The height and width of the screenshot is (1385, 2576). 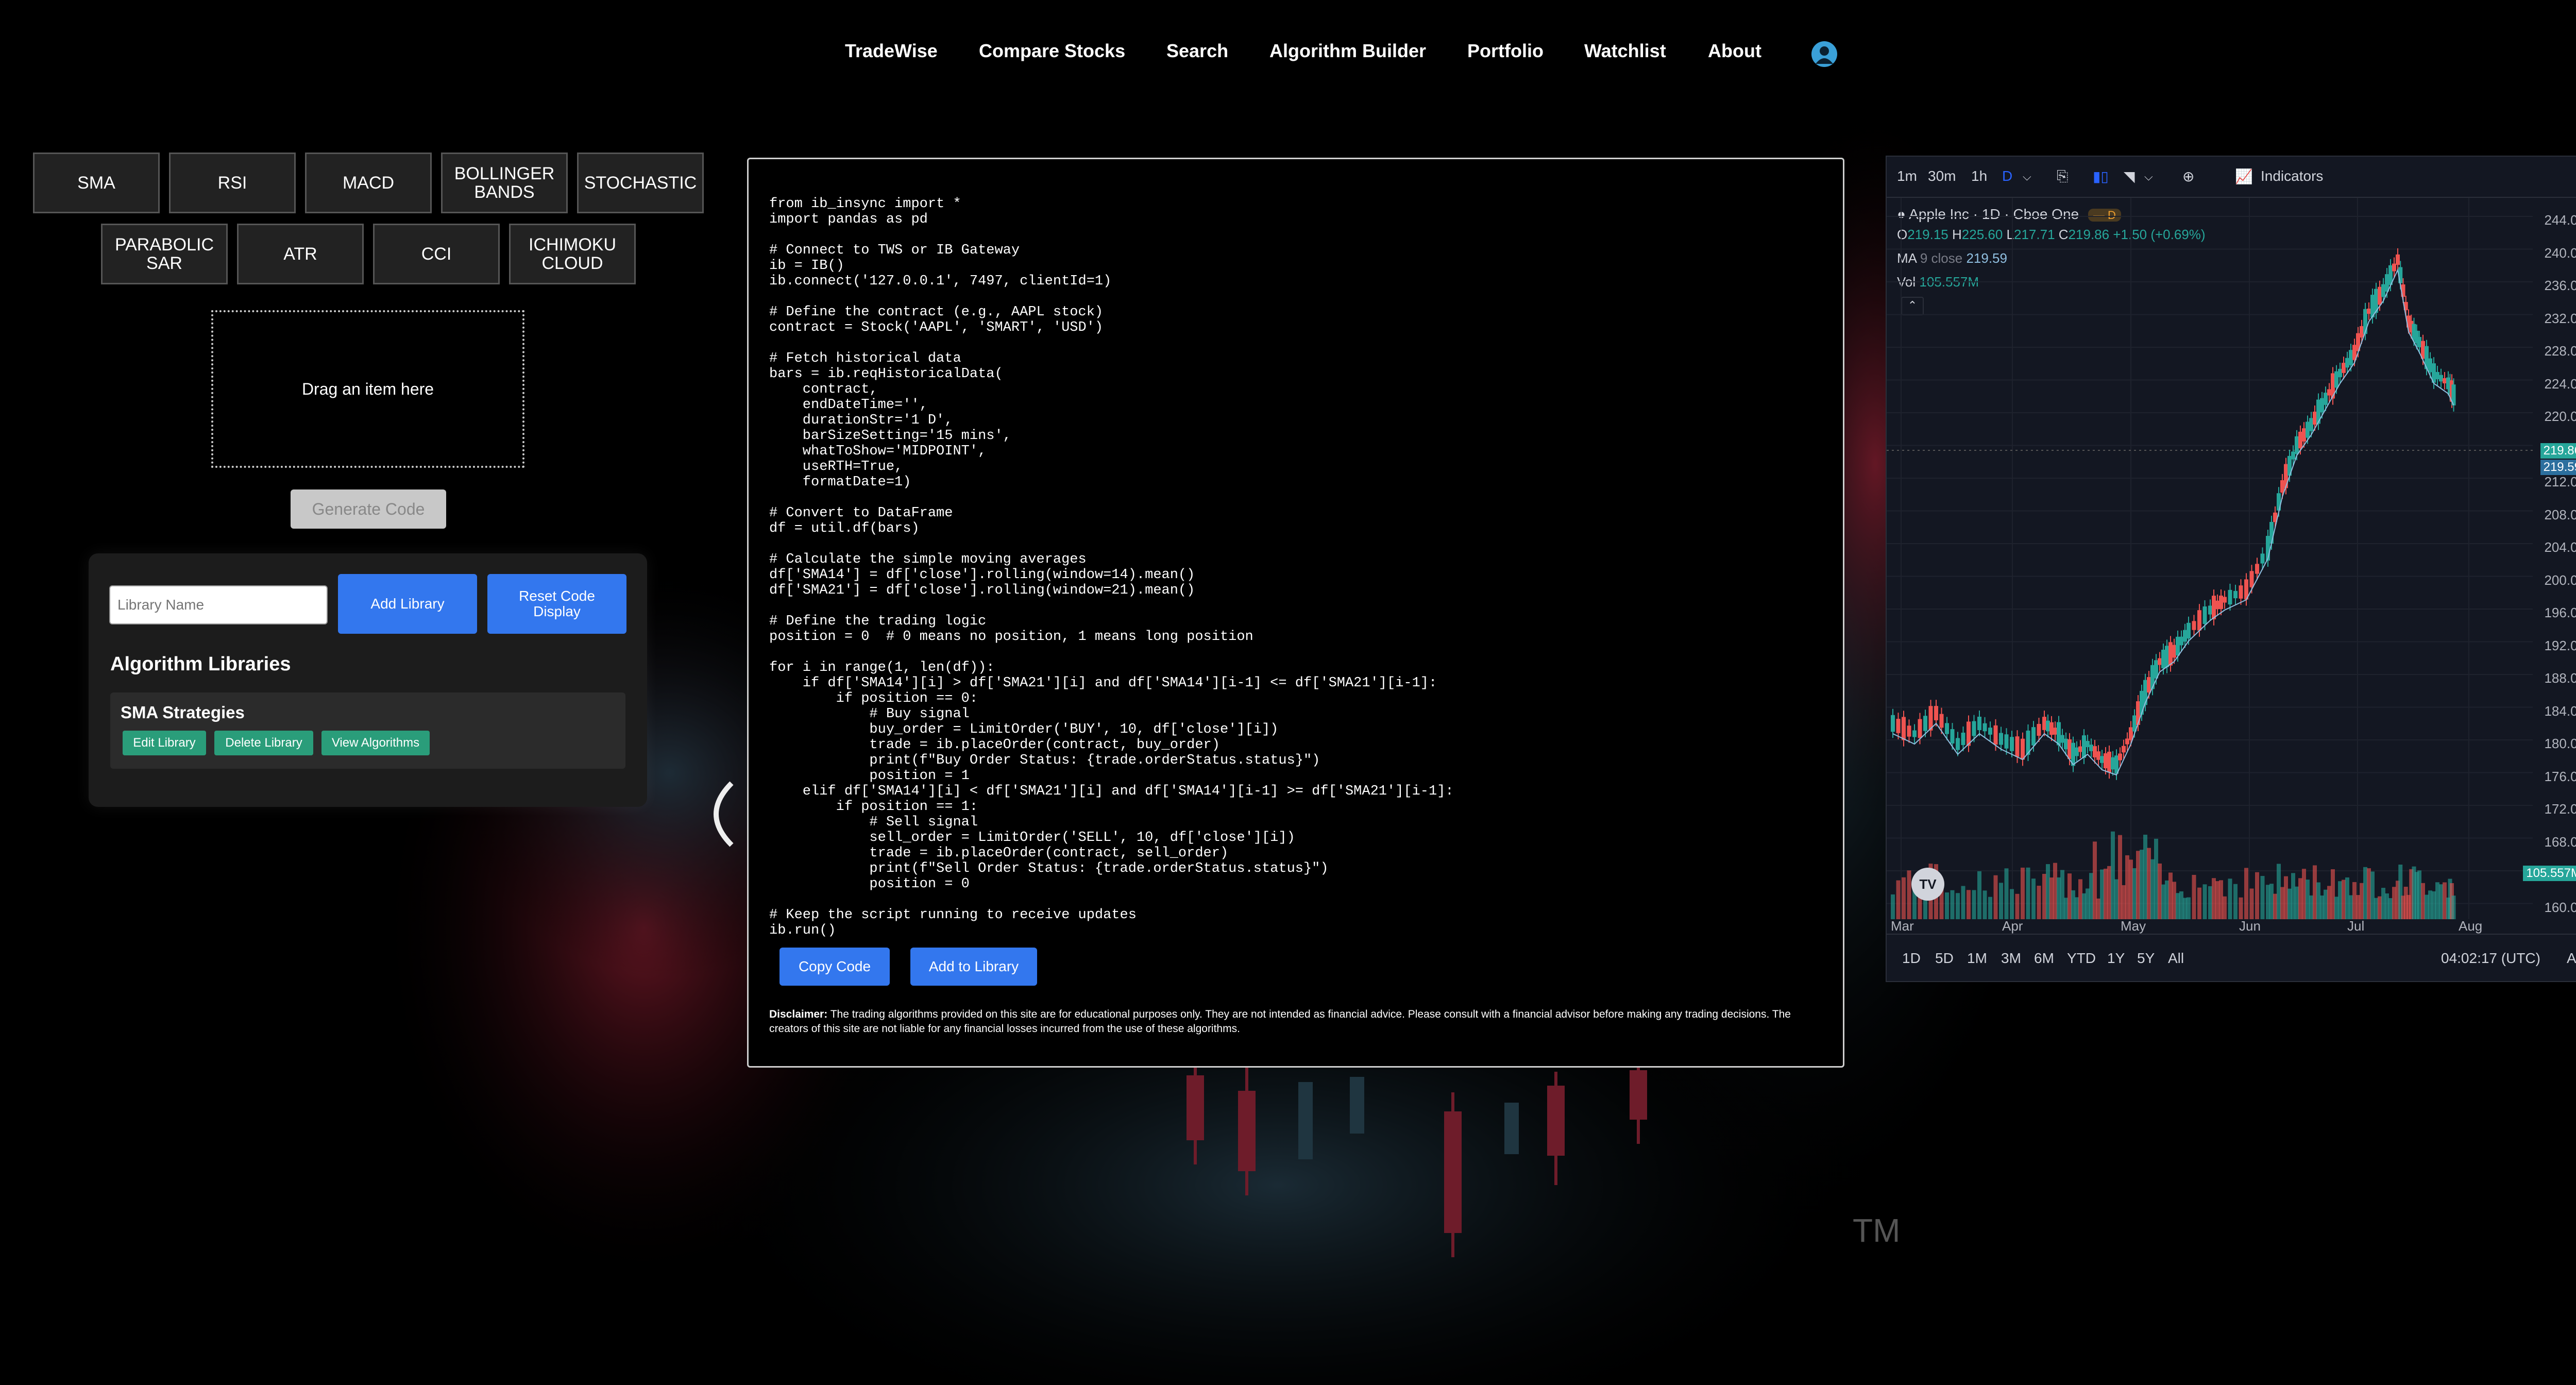 I want to click on price-axis-label: 208.00, so click(x=2560, y=514).